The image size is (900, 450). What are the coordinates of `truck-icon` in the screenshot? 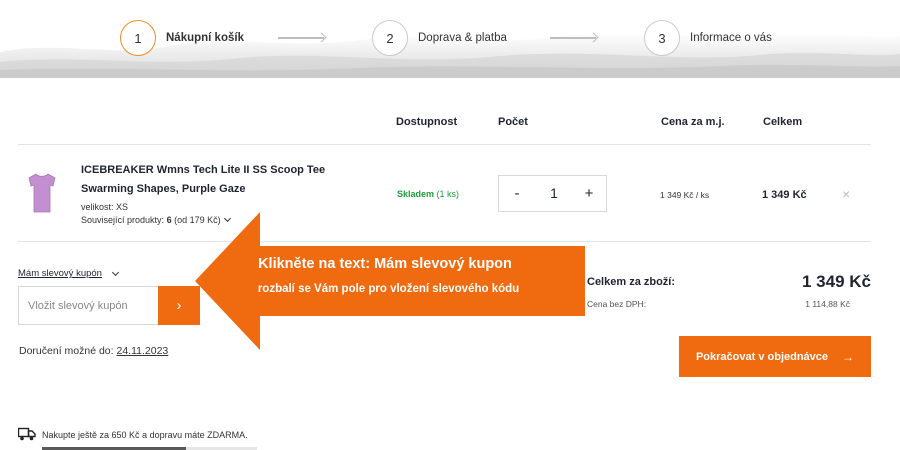 It's located at (27, 434).